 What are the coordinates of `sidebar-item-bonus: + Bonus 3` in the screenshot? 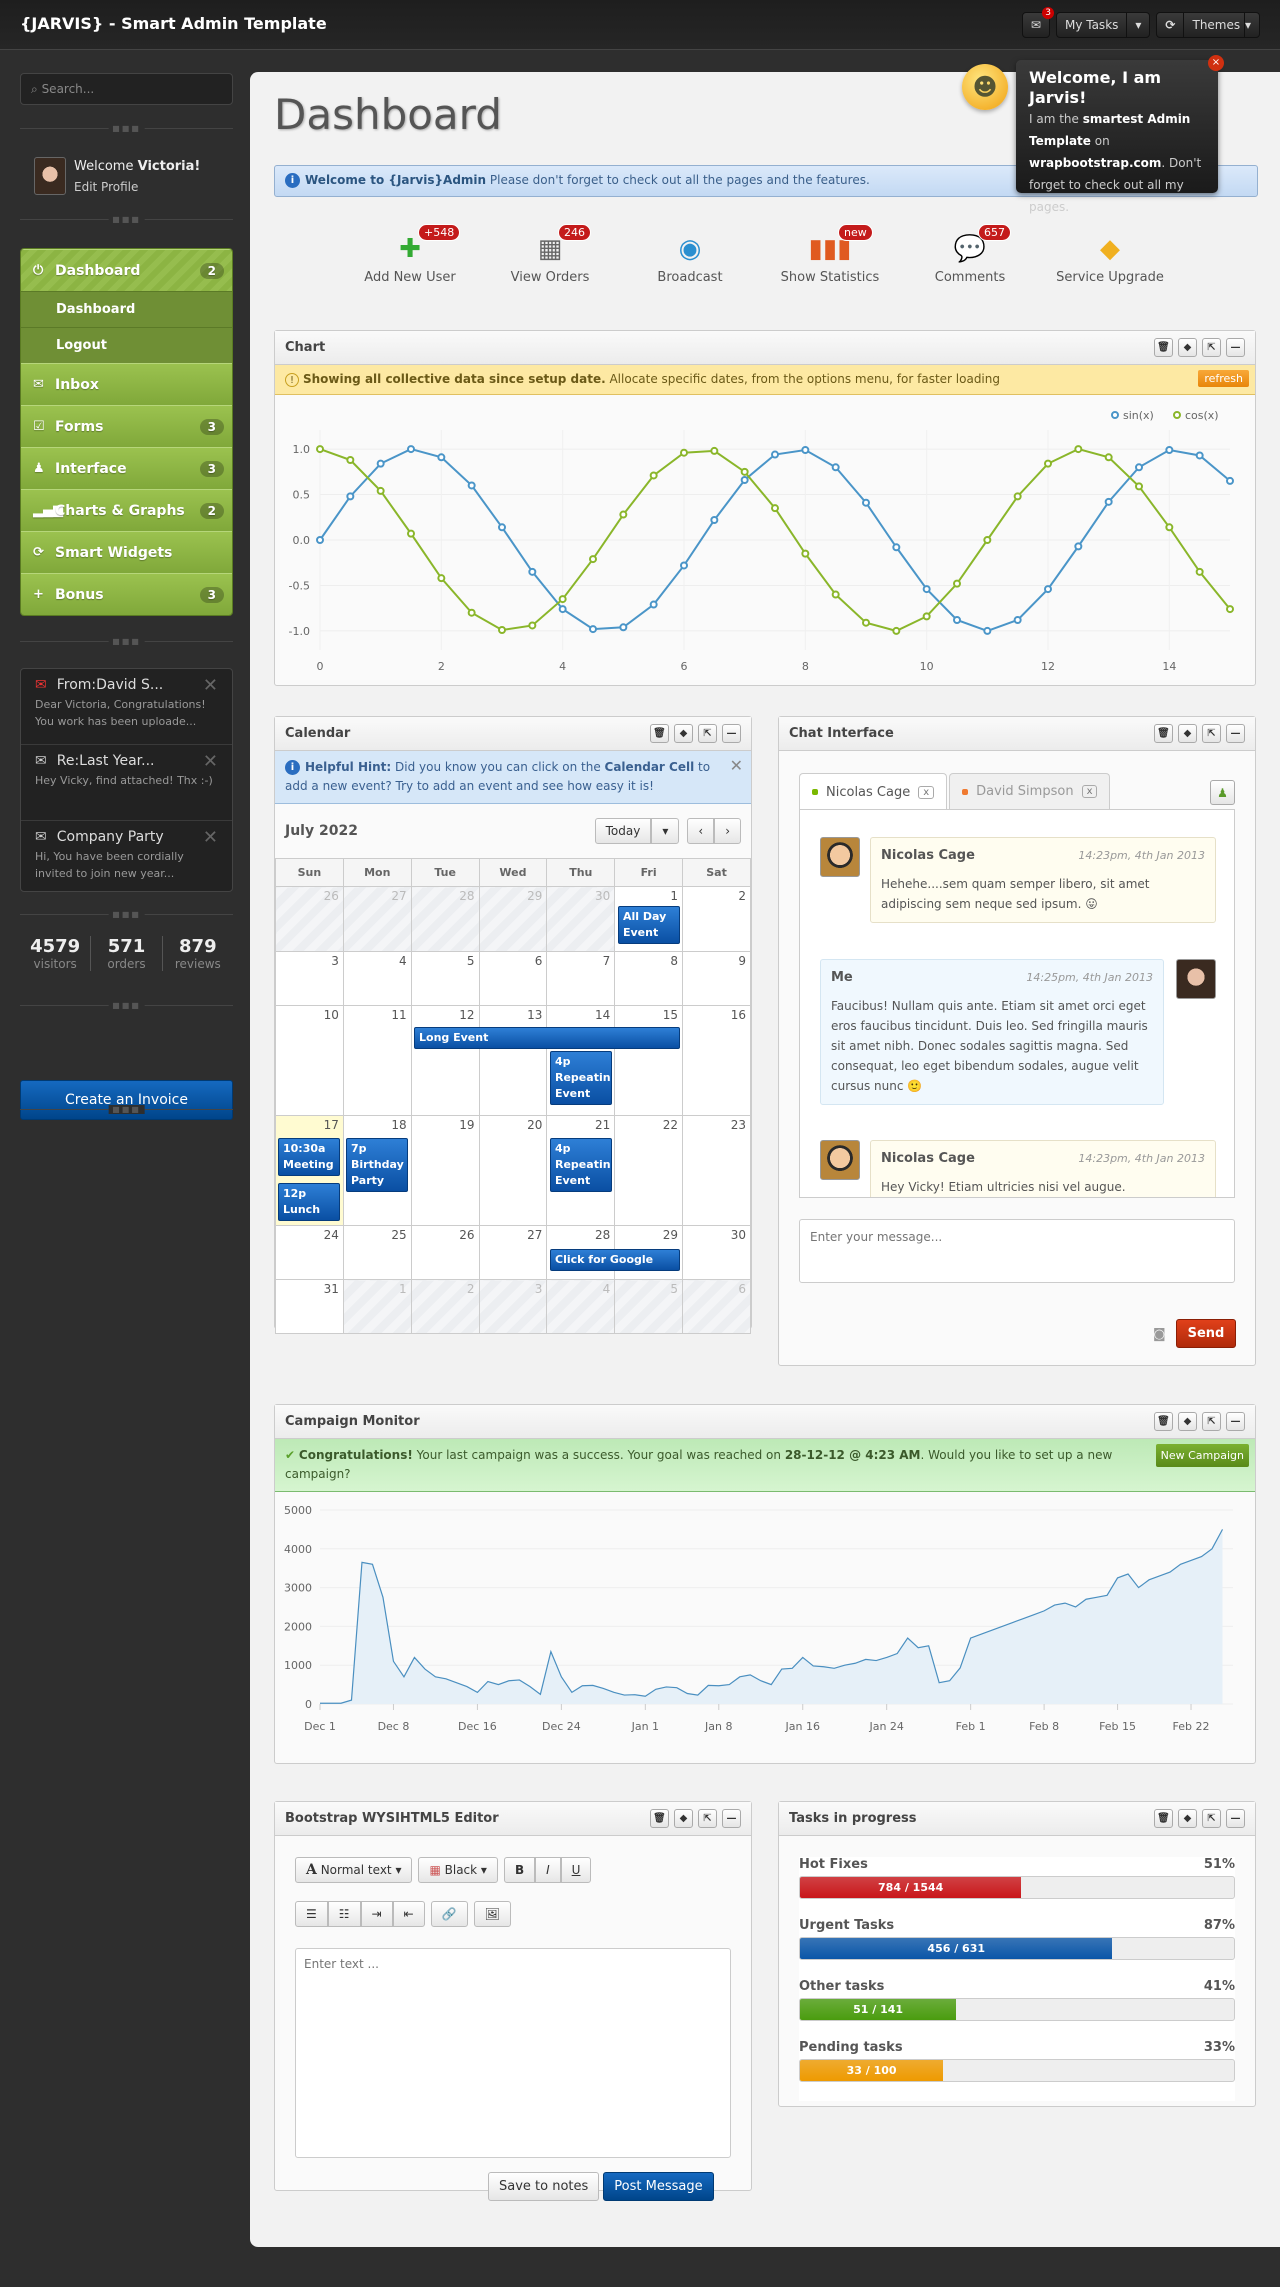 It's located at (126, 594).